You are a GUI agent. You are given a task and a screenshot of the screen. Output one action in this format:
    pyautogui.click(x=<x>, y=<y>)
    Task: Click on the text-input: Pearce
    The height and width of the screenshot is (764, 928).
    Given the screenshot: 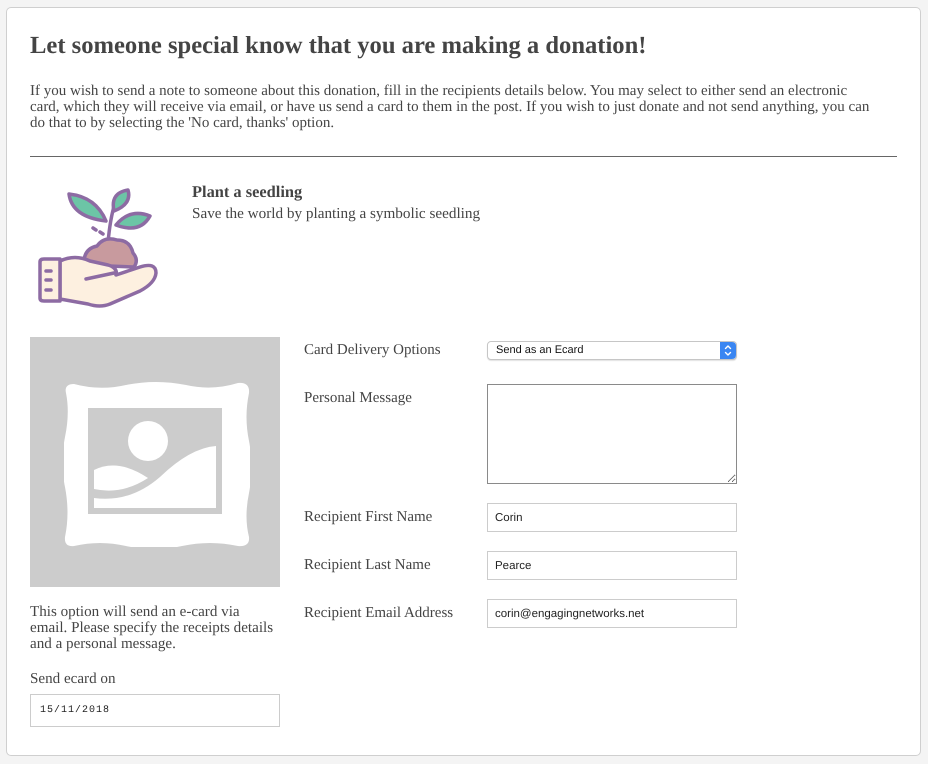 What is the action you would take?
    pyautogui.click(x=612, y=565)
    